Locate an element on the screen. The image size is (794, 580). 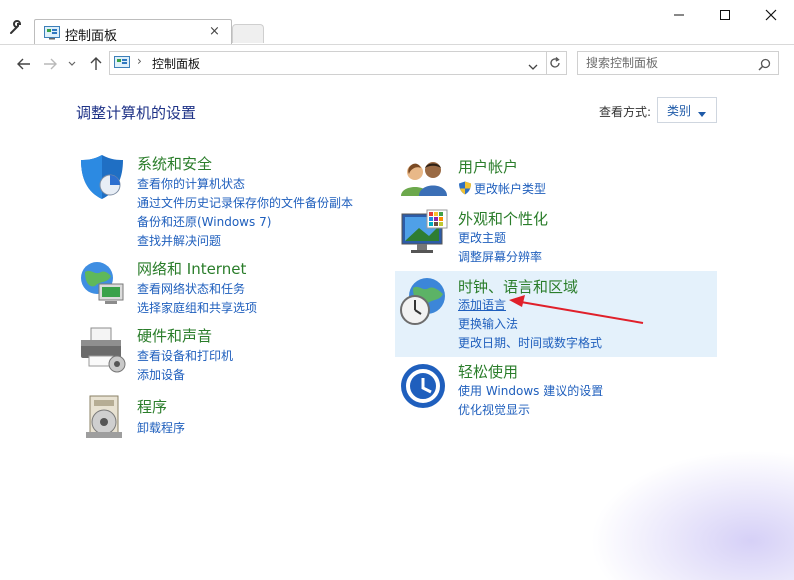
new-tab-button is located at coordinates (248, 33).